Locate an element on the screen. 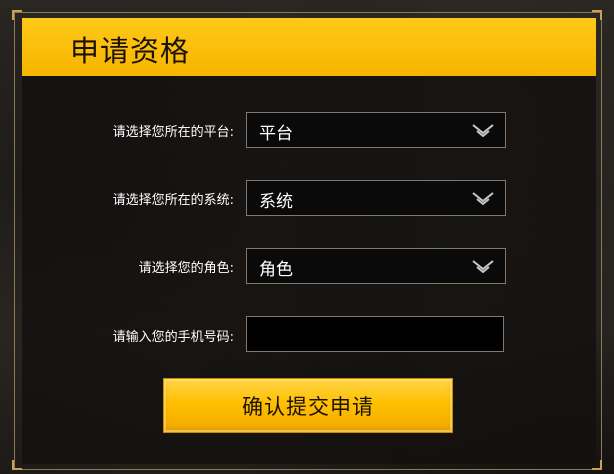 The image size is (614, 474). system-select: 系统 is located at coordinates (376, 198).